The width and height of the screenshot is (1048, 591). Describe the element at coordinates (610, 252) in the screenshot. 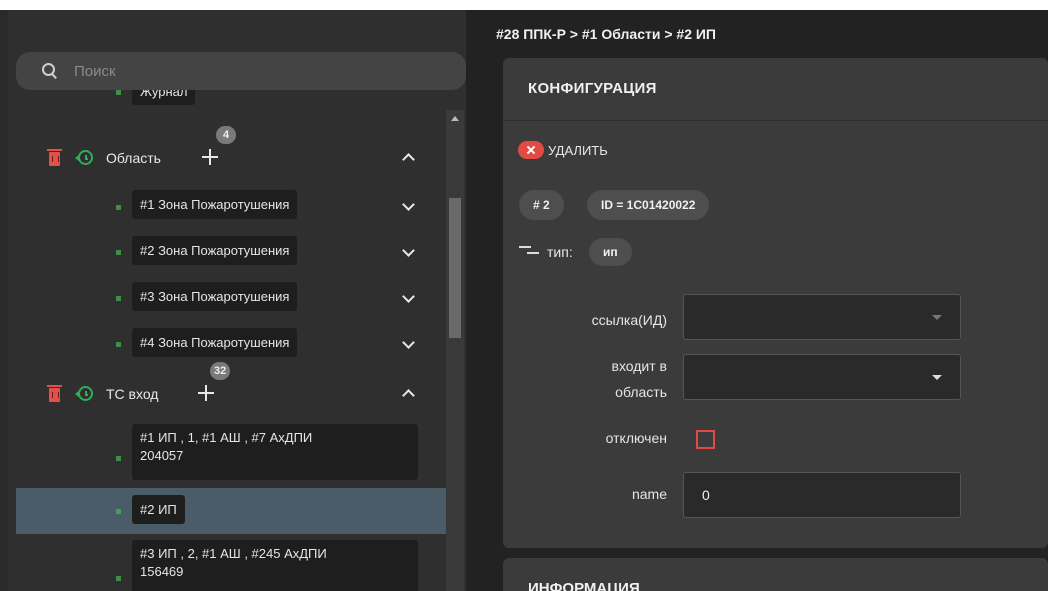

I see `type-pill: ип` at that location.